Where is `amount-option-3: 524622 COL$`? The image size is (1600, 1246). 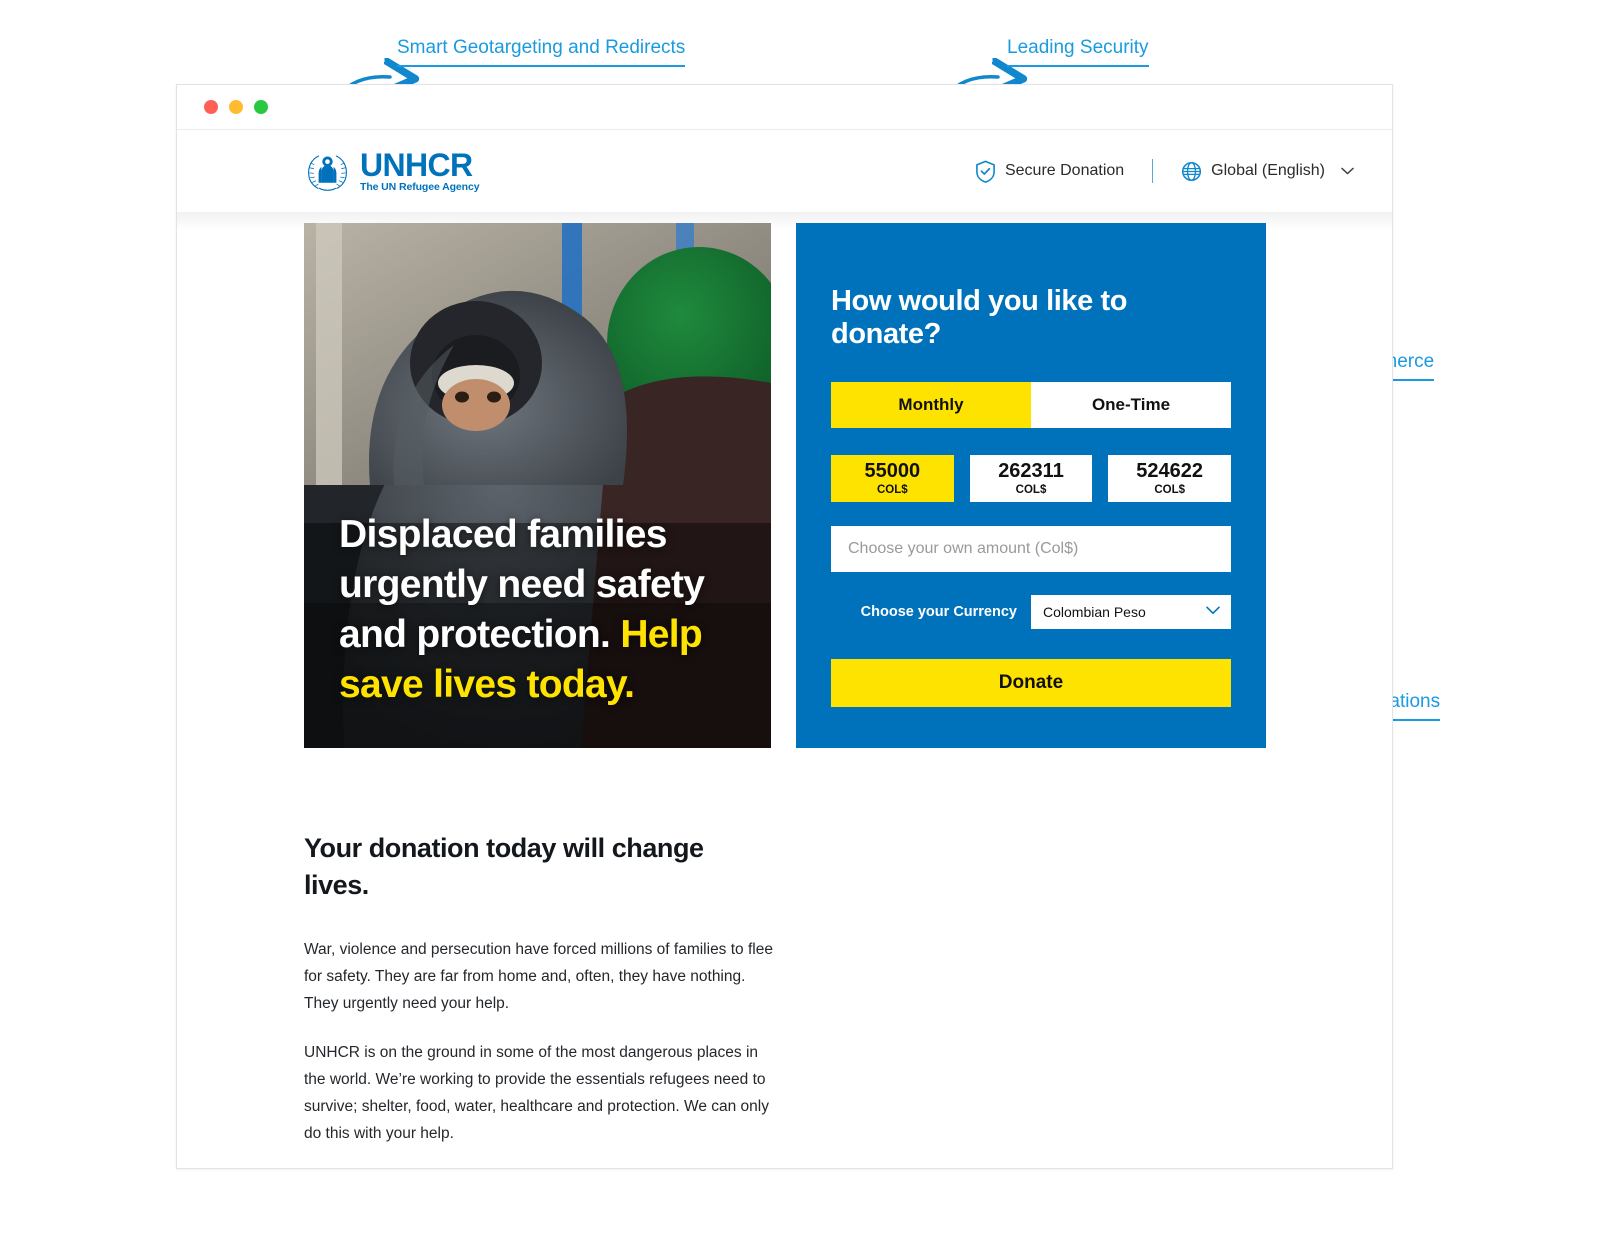
amount-option-3: 524622 COL$ is located at coordinates (1170, 478).